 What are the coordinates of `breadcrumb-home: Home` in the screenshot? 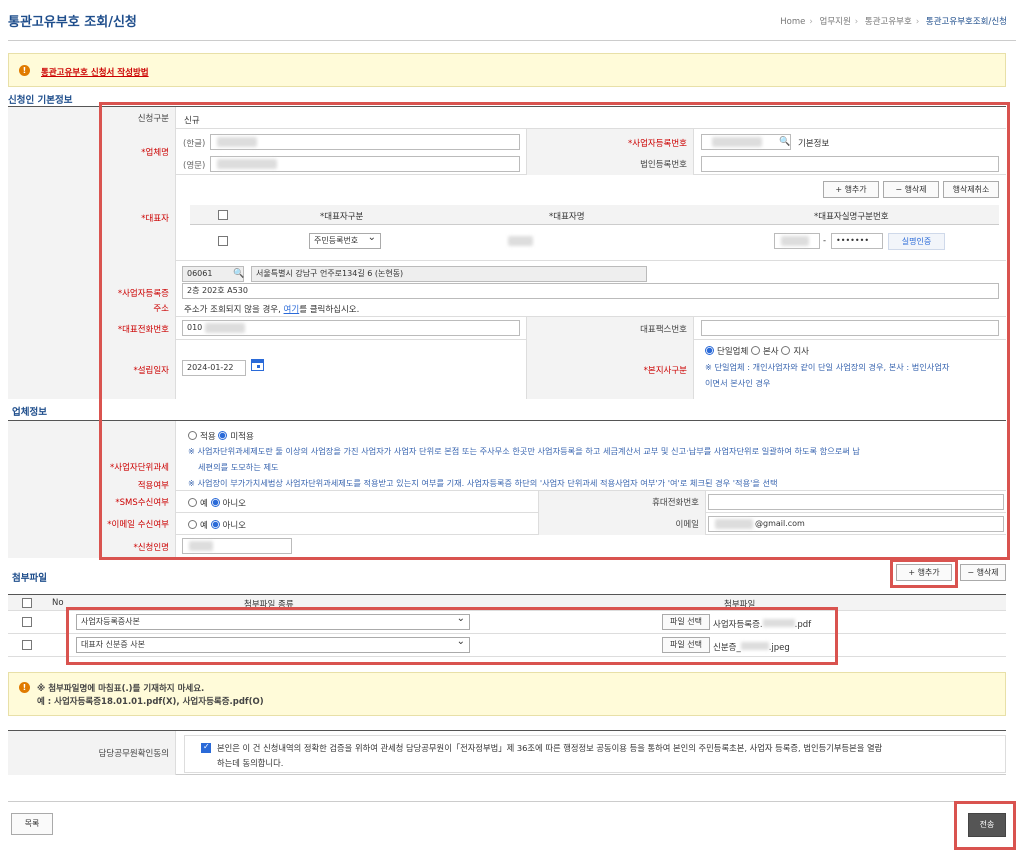 It's located at (792, 22).